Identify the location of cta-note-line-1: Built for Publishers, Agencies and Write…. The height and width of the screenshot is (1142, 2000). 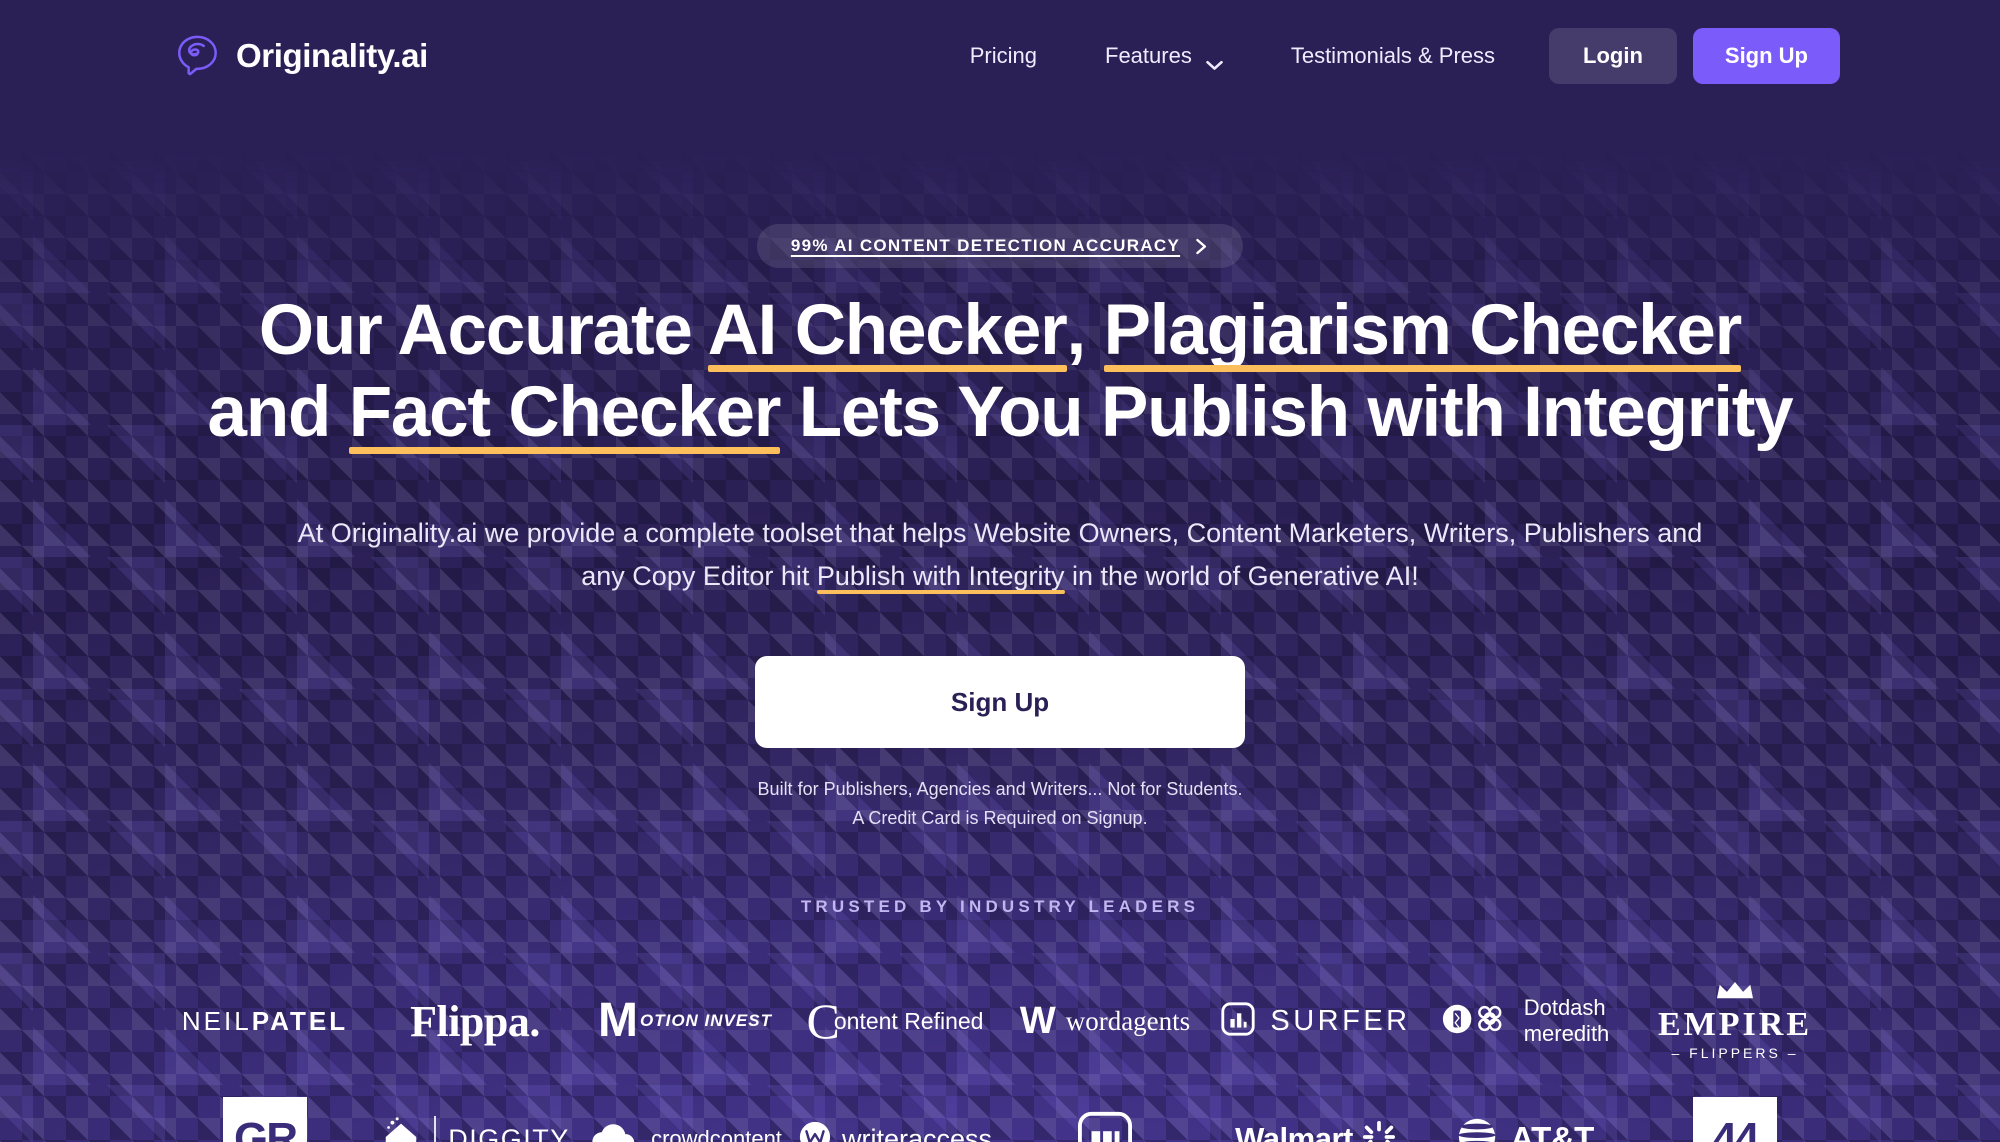
(1000, 789).